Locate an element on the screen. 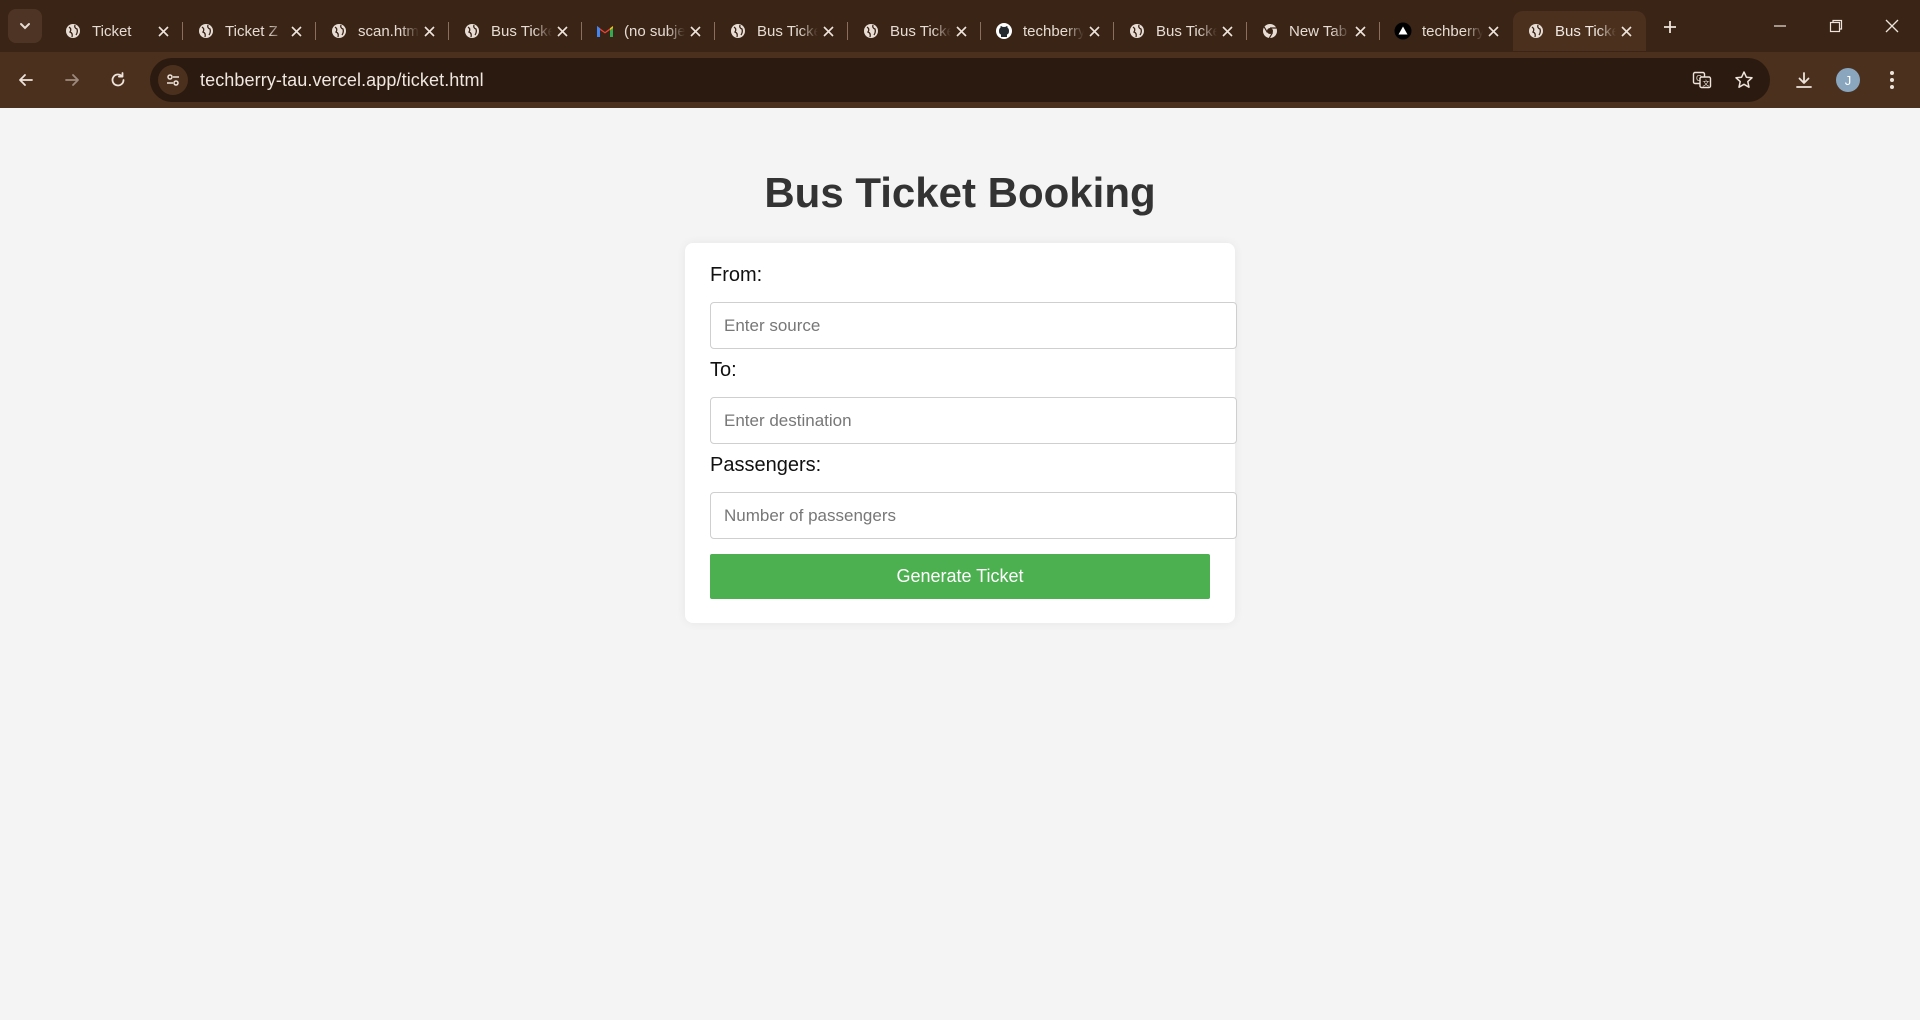 Image resolution: width=1920 pixels, height=1020 pixels. chevron-down-icon is located at coordinates (25, 26).